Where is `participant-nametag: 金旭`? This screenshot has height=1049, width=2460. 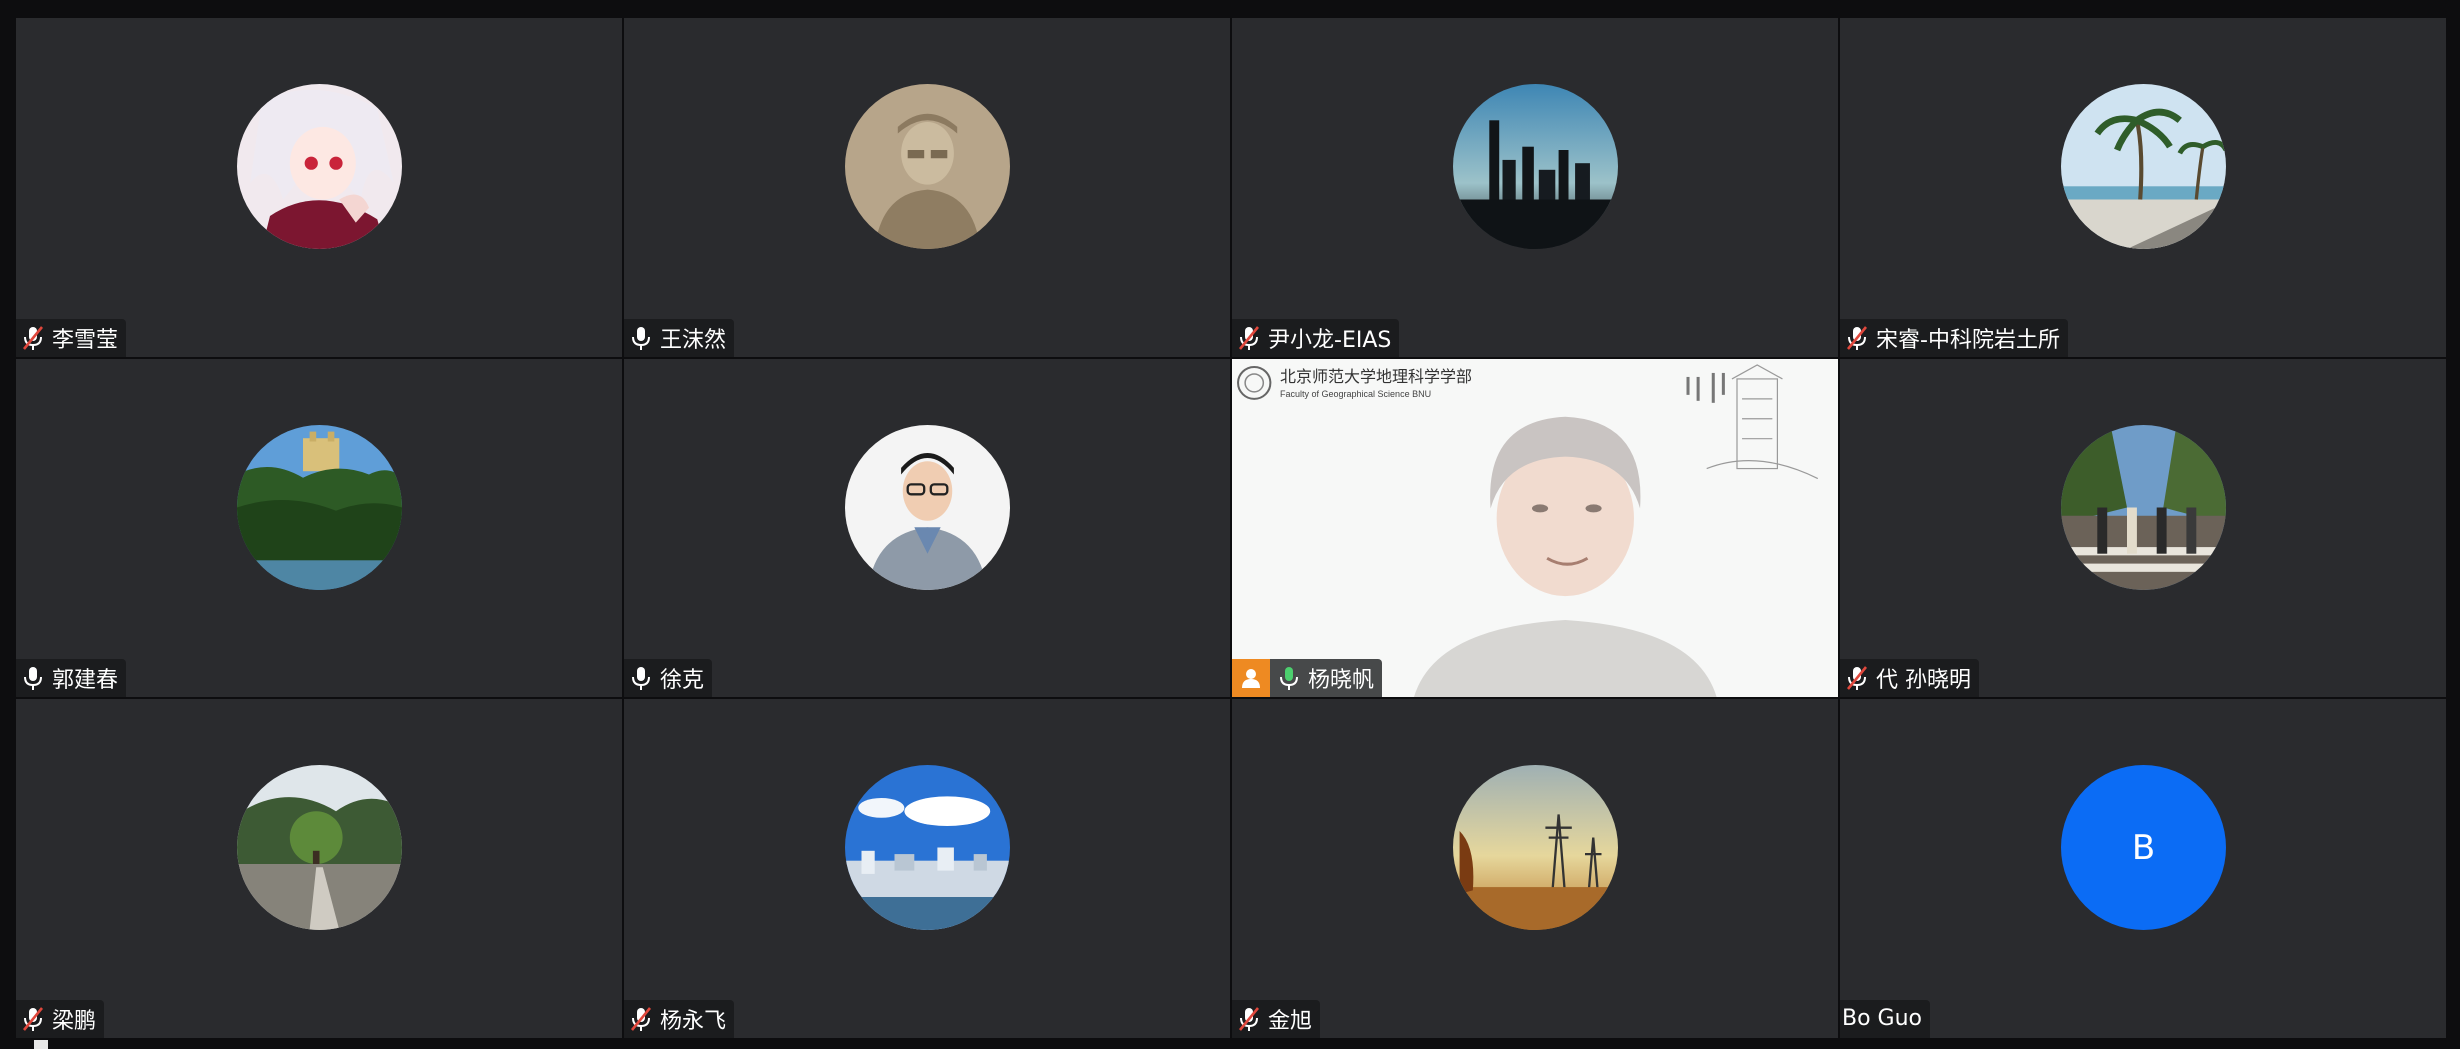
participant-nametag: 金旭 is located at coordinates (1276, 1018).